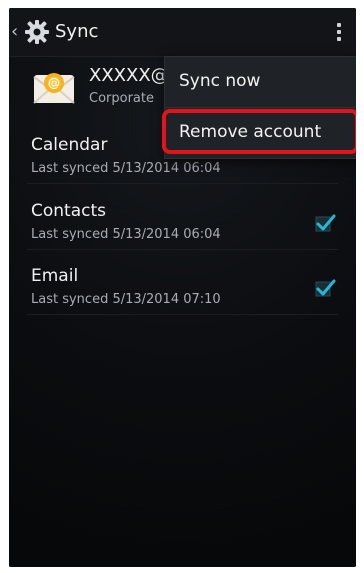 The width and height of the screenshot is (364, 573). What do you see at coordinates (250, 132) in the screenshot?
I see `menu-item-label: Remove account` at bounding box center [250, 132].